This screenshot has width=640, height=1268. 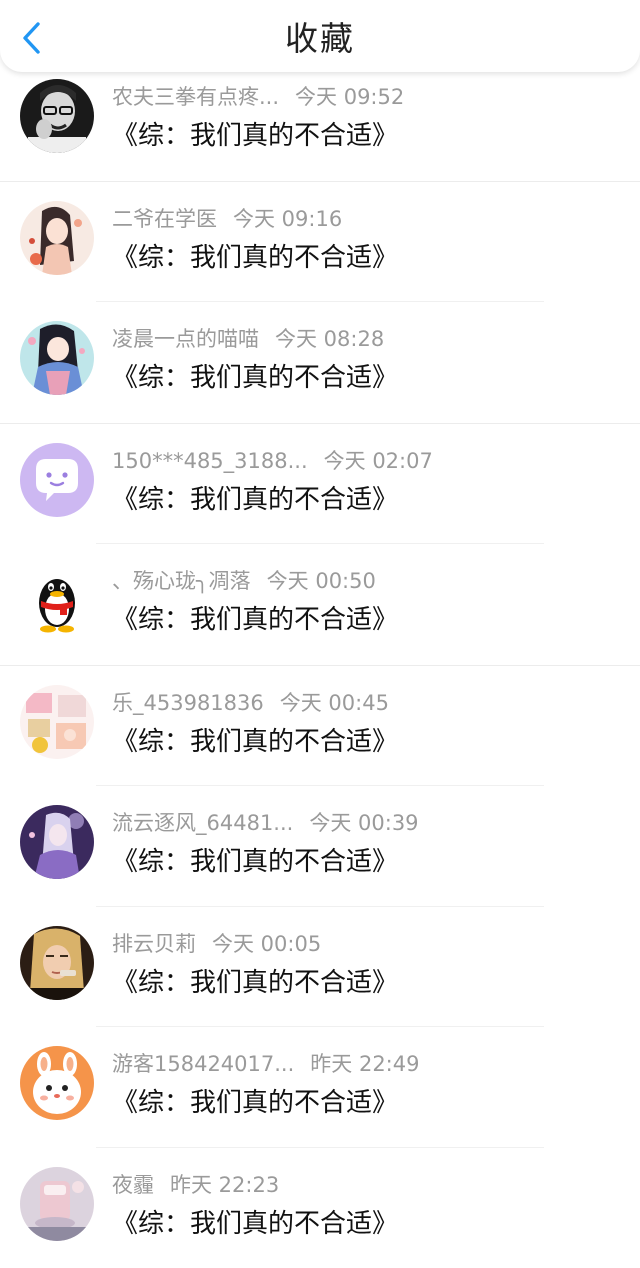 I want to click on list-item: 乐_453981836 今天 00:45 《综：我们真的不合适》, so click(x=320, y=726).